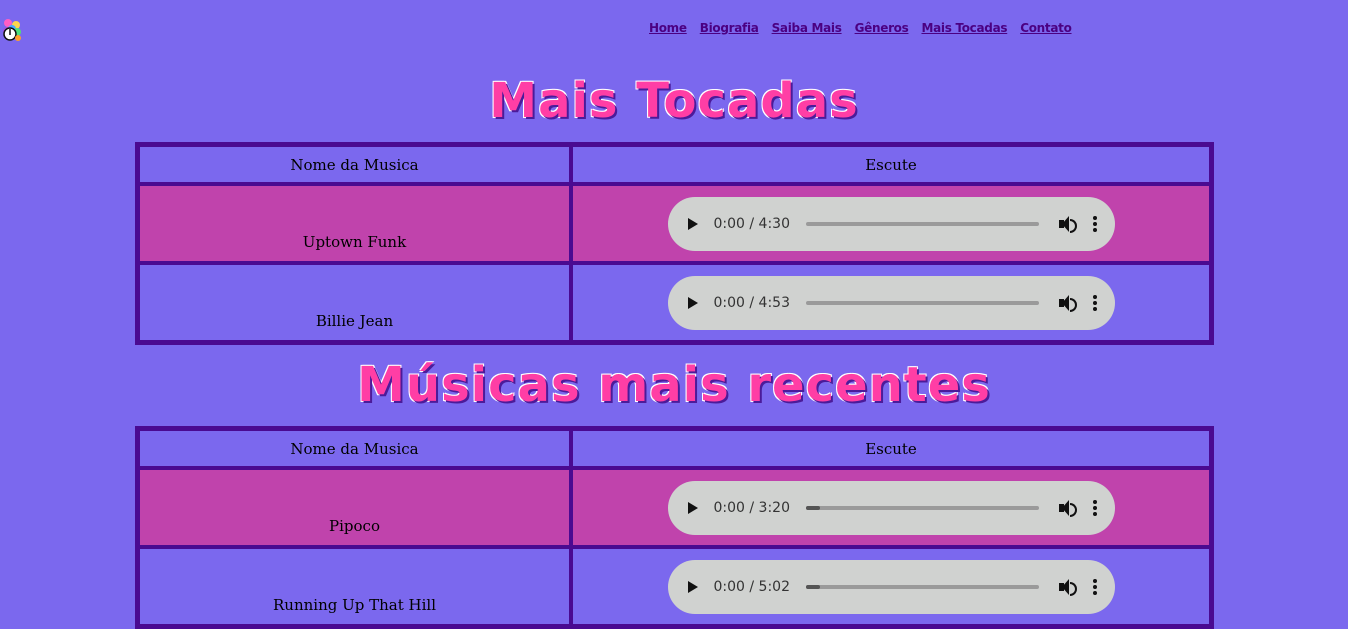 The height and width of the screenshot is (629, 1348). What do you see at coordinates (807, 28) in the screenshot?
I see `nav-link-saiba-mais: Saiba Mais` at bounding box center [807, 28].